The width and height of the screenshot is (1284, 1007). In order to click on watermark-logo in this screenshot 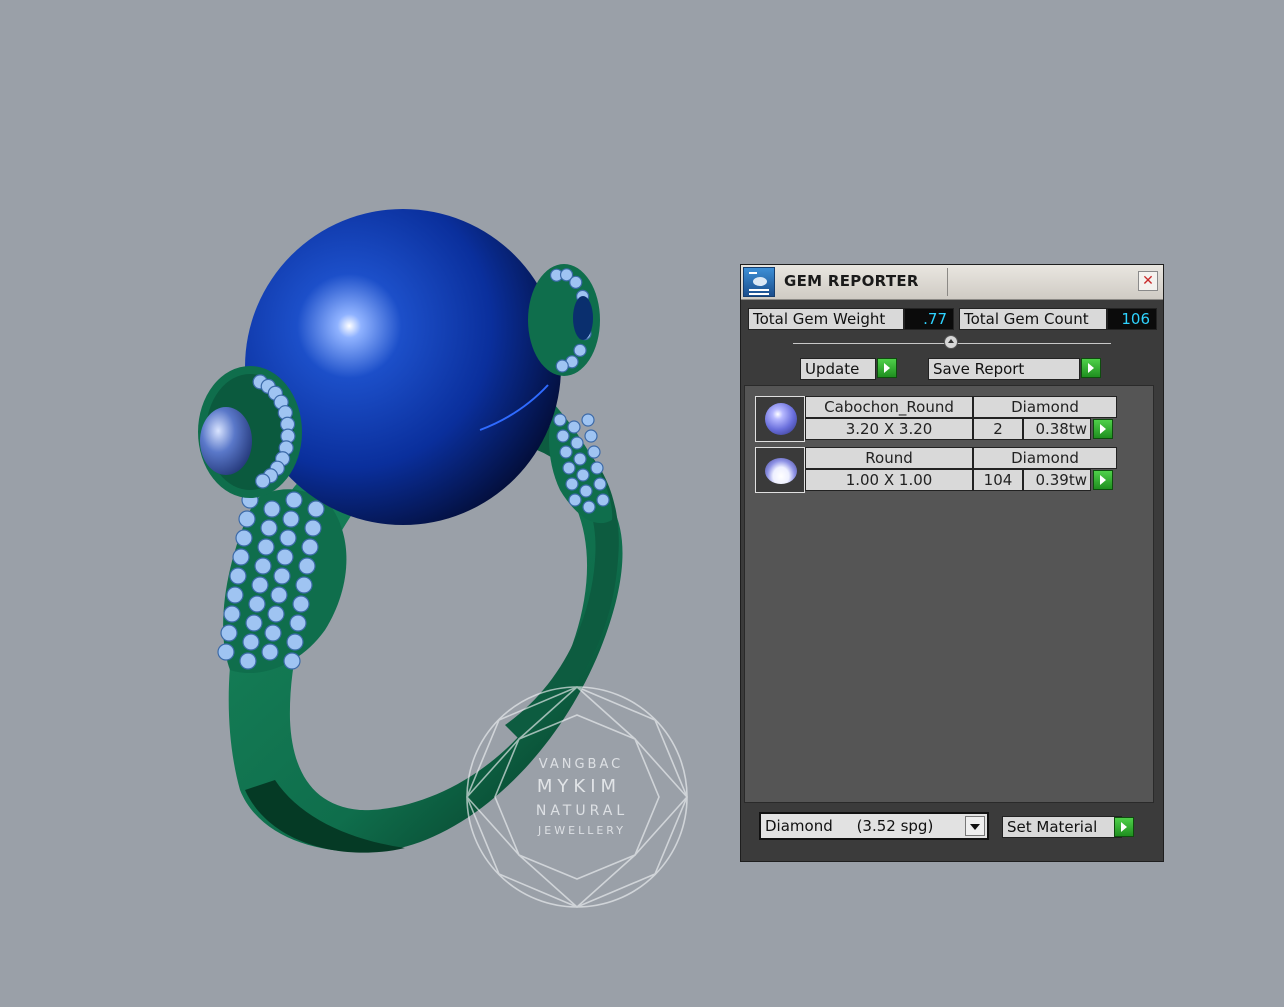, I will do `click(577, 797)`.